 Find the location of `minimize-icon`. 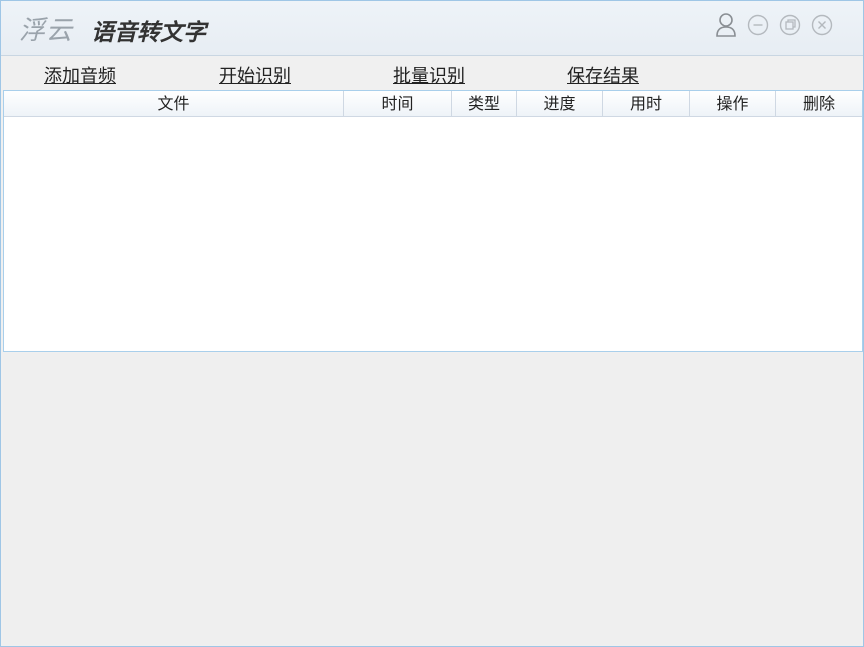

minimize-icon is located at coordinates (758, 25).